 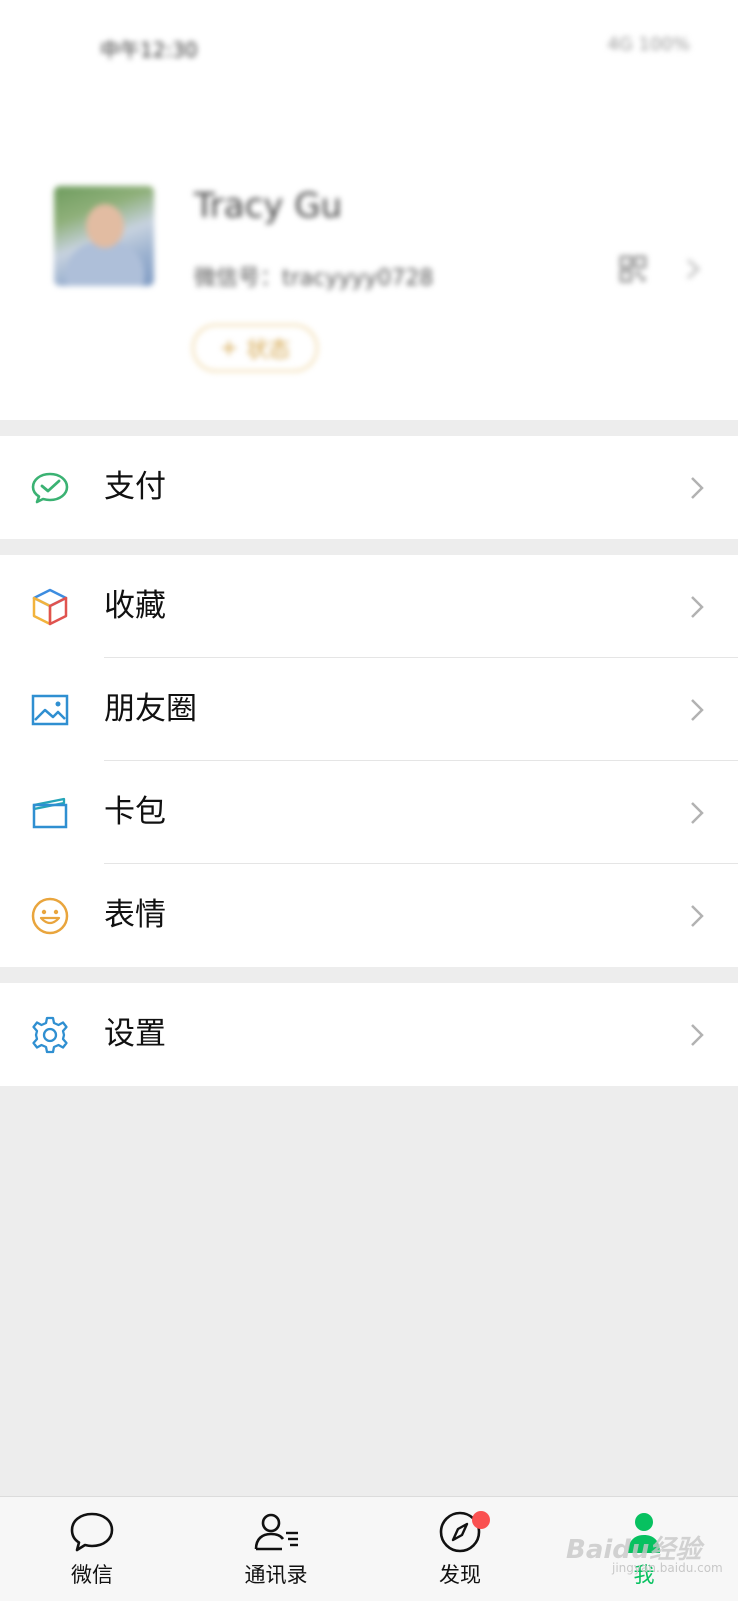 I want to click on menu-item-moments: 朋友圈, so click(x=369, y=709).